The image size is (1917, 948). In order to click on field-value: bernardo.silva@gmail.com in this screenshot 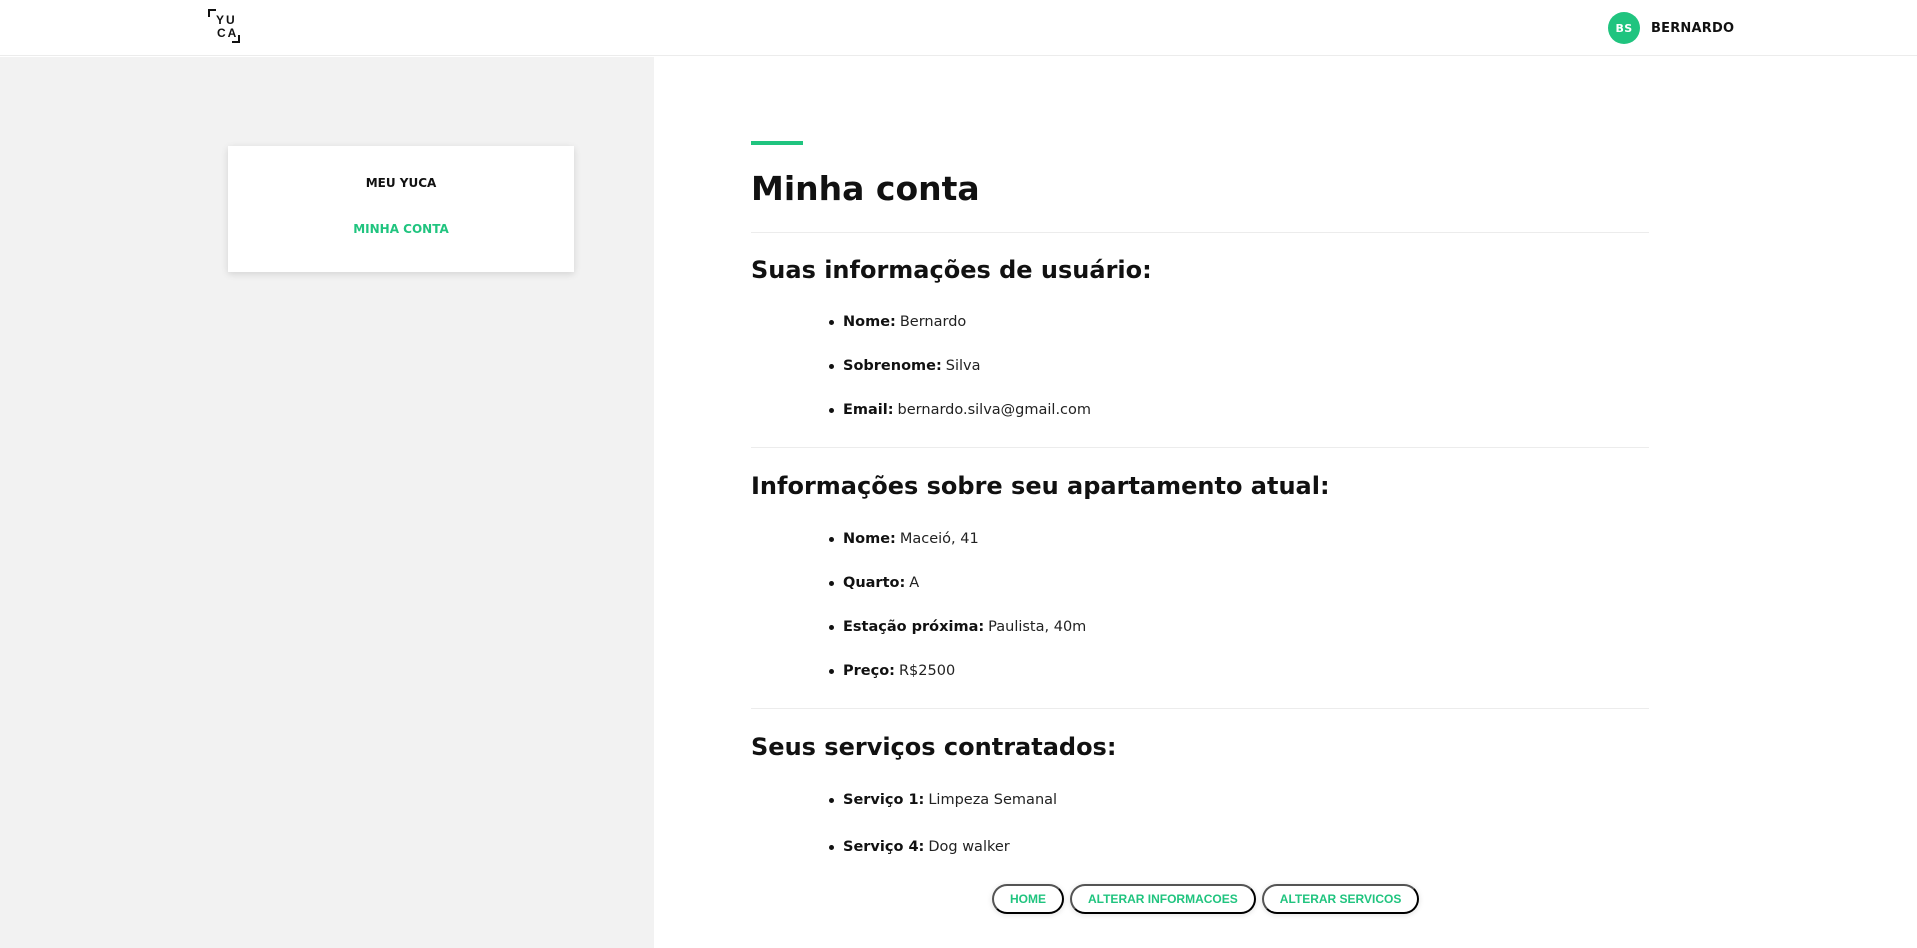, I will do `click(994, 410)`.